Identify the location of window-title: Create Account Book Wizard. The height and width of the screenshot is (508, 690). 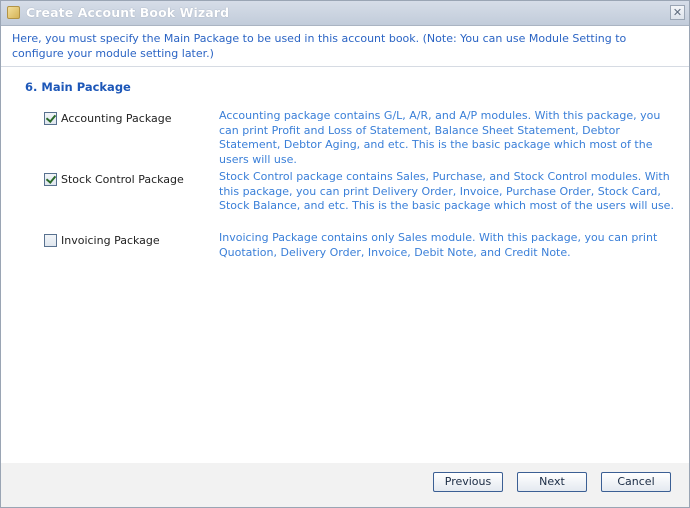
(128, 12).